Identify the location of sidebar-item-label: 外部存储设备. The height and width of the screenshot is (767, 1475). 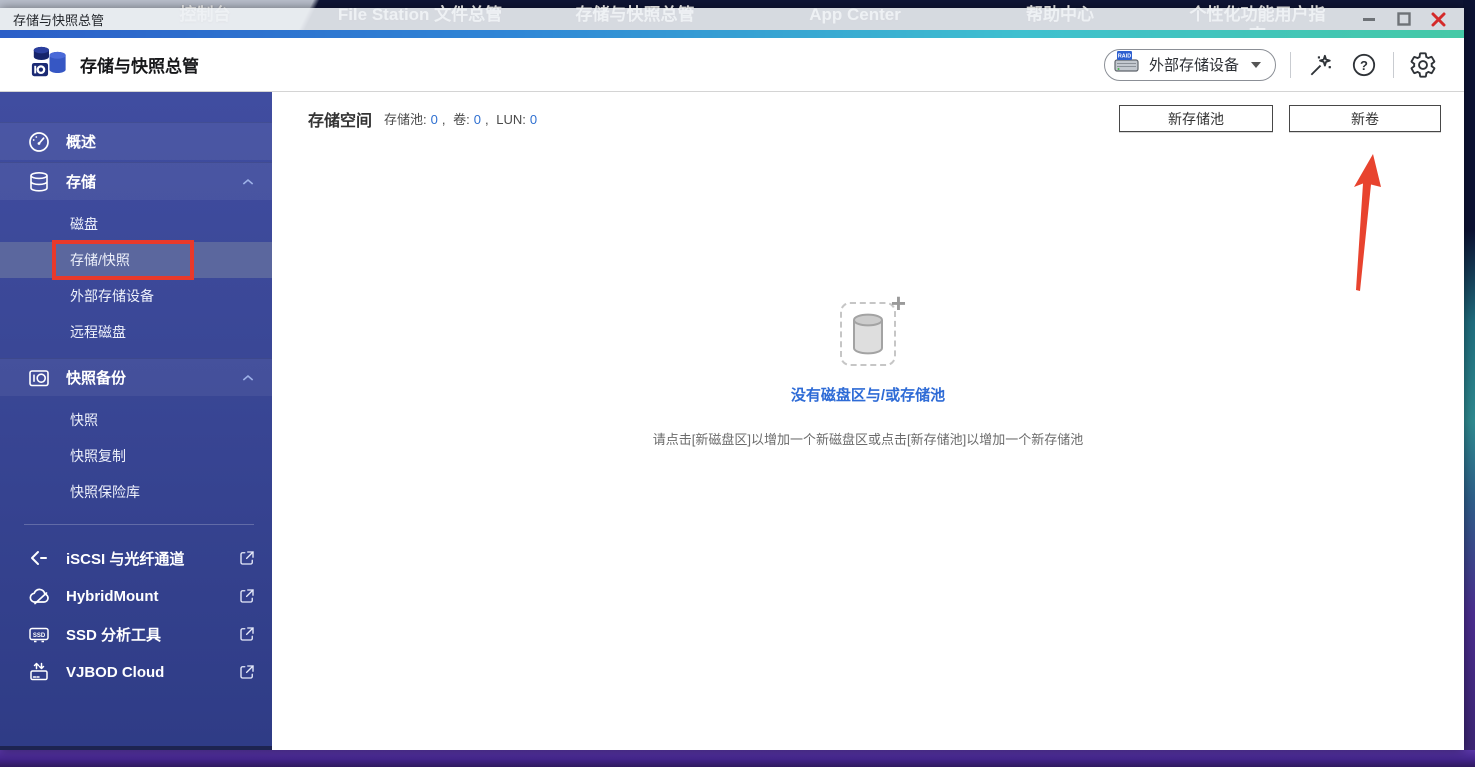
(112, 296).